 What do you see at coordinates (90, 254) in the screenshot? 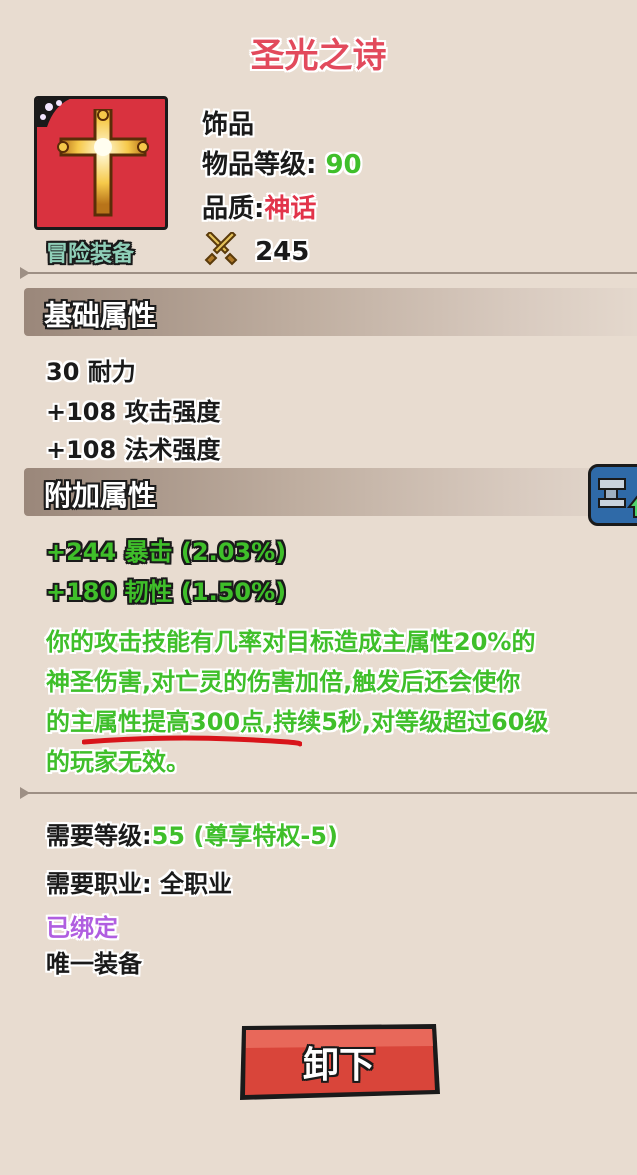
I see `adventure-gear-tag: 冒险装备` at bounding box center [90, 254].